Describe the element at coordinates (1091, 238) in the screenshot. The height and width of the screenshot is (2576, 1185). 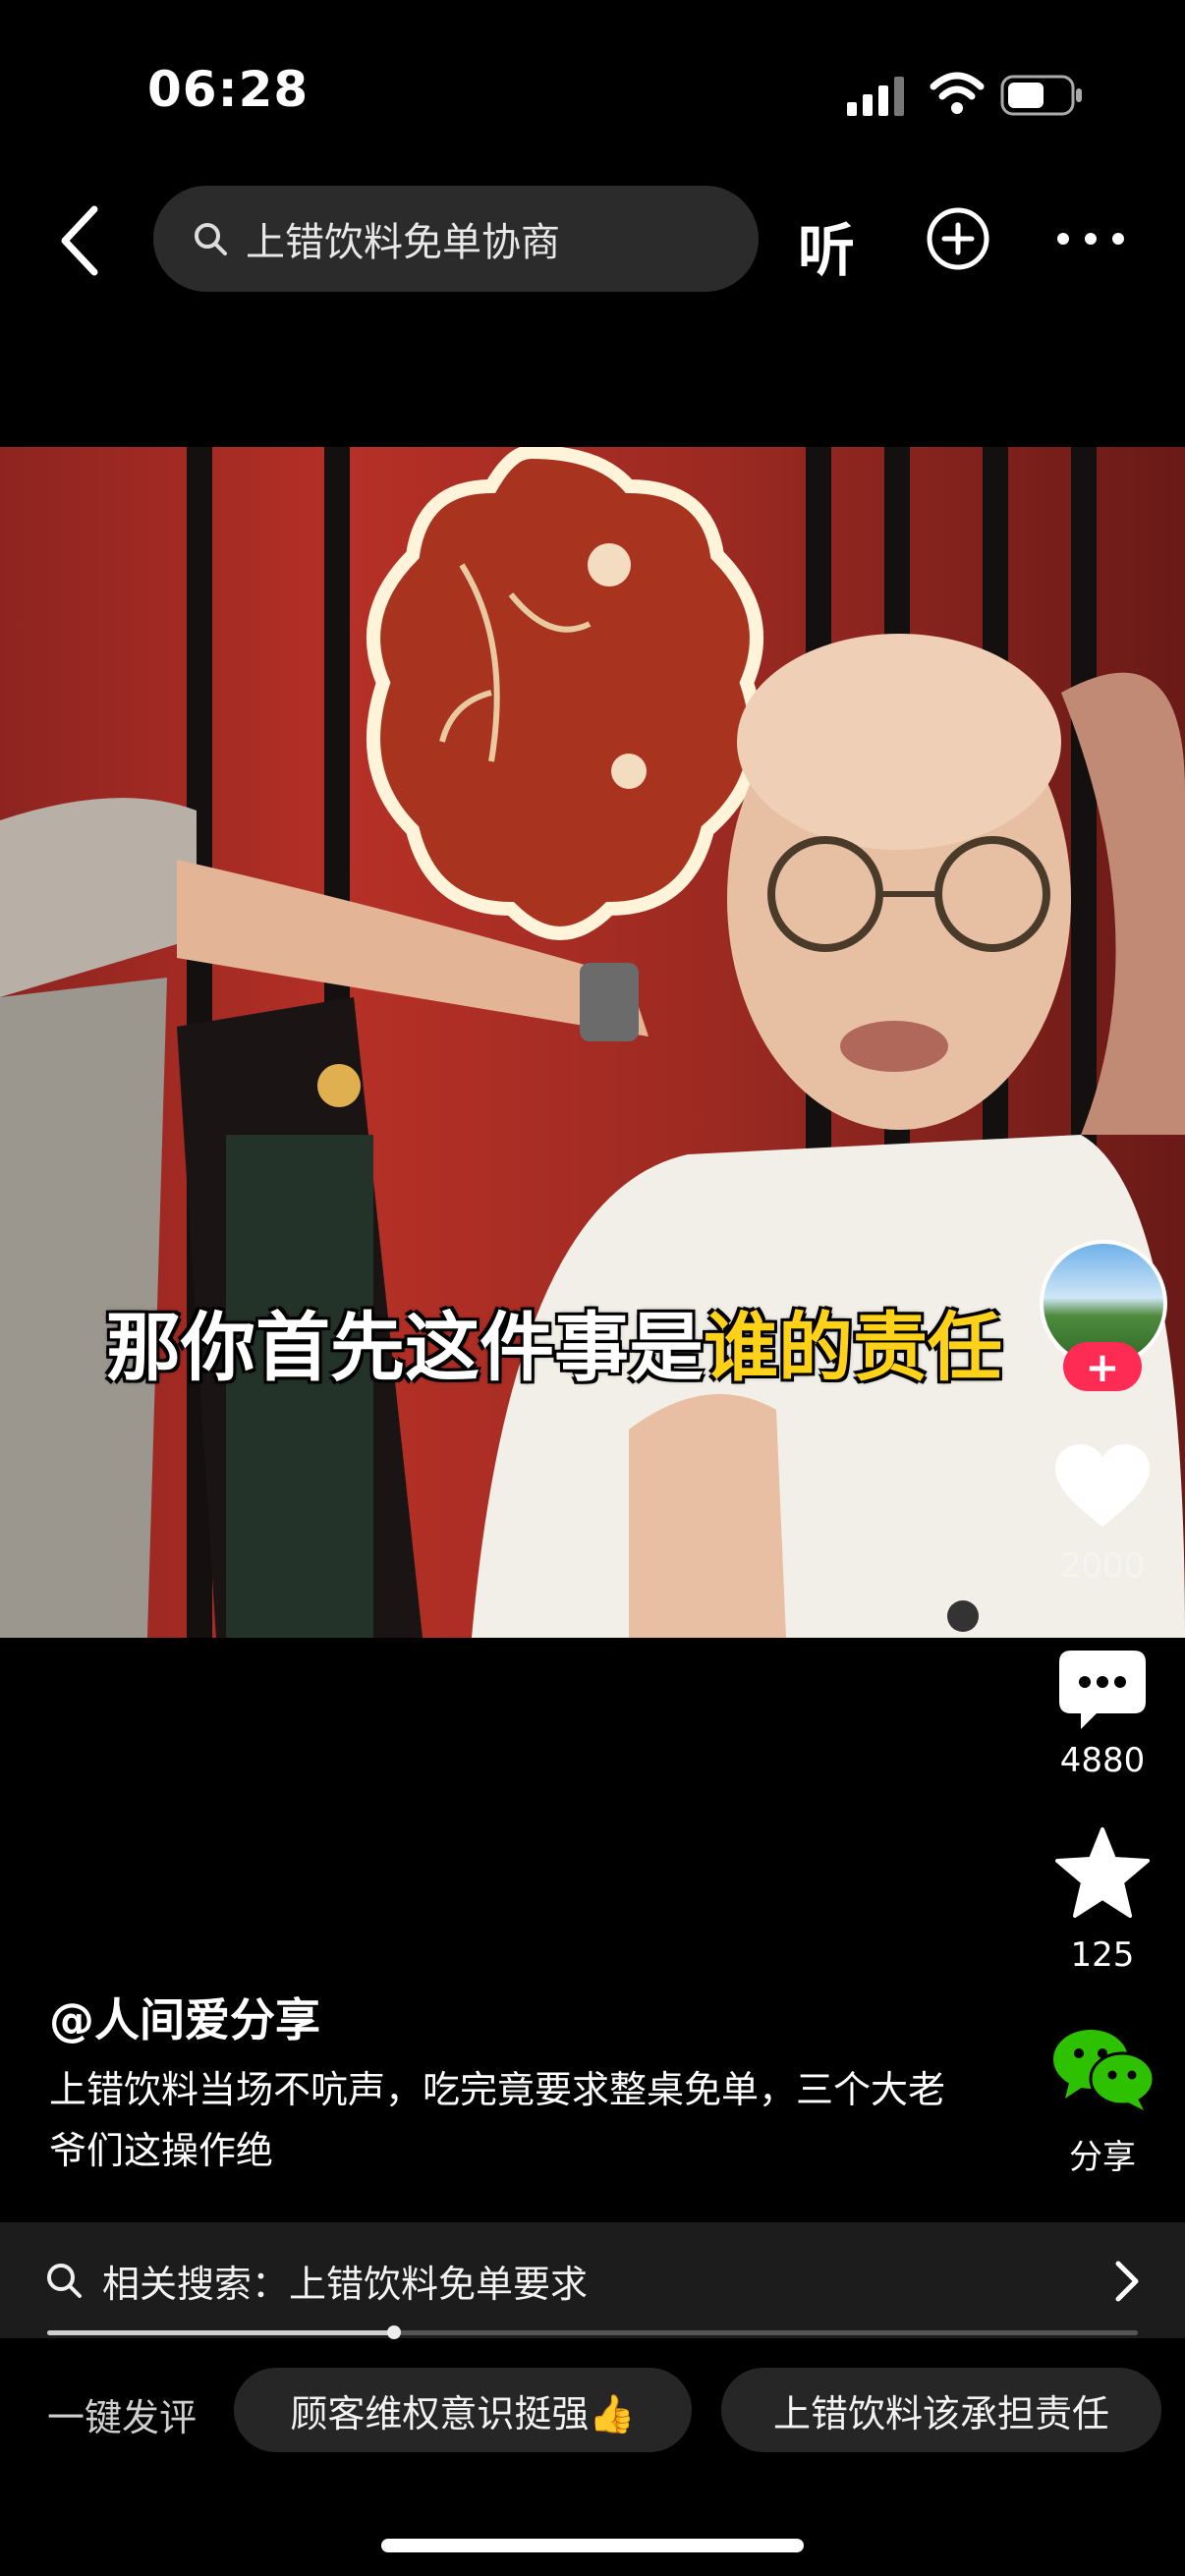
I see `more-options-button` at that location.